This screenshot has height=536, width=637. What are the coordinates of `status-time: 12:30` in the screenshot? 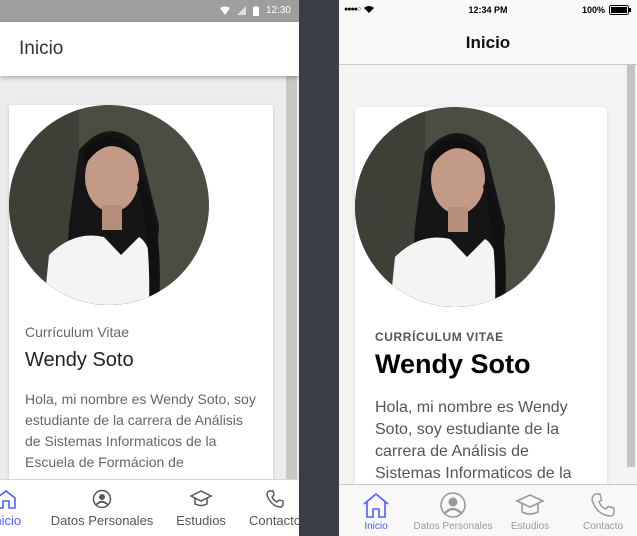 It's located at (278, 10).